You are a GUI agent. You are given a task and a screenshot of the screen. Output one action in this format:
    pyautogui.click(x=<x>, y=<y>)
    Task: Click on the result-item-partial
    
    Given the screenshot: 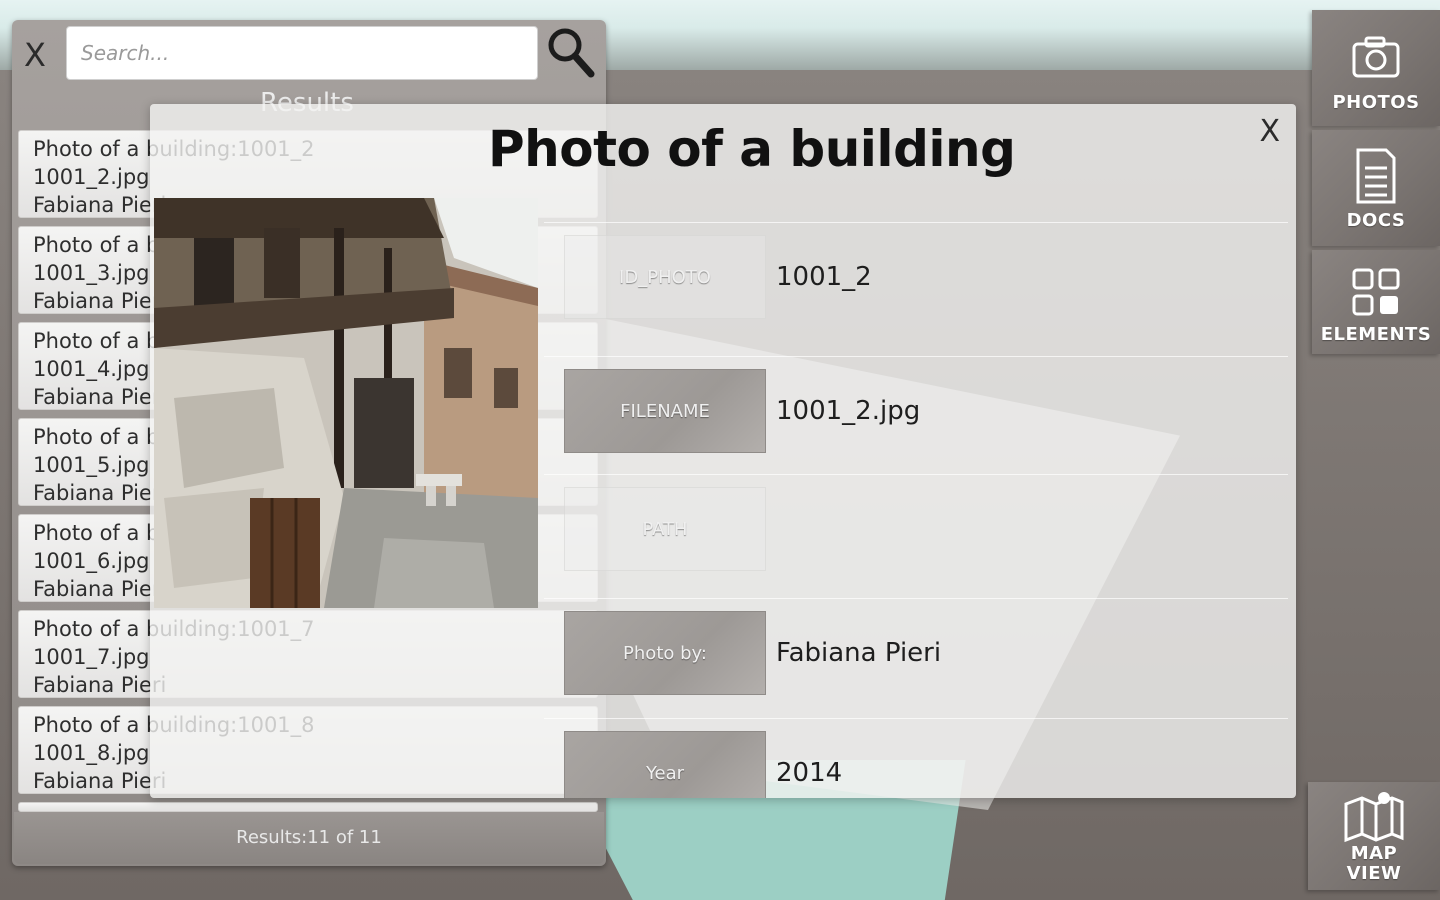 What is the action you would take?
    pyautogui.click(x=308, y=807)
    